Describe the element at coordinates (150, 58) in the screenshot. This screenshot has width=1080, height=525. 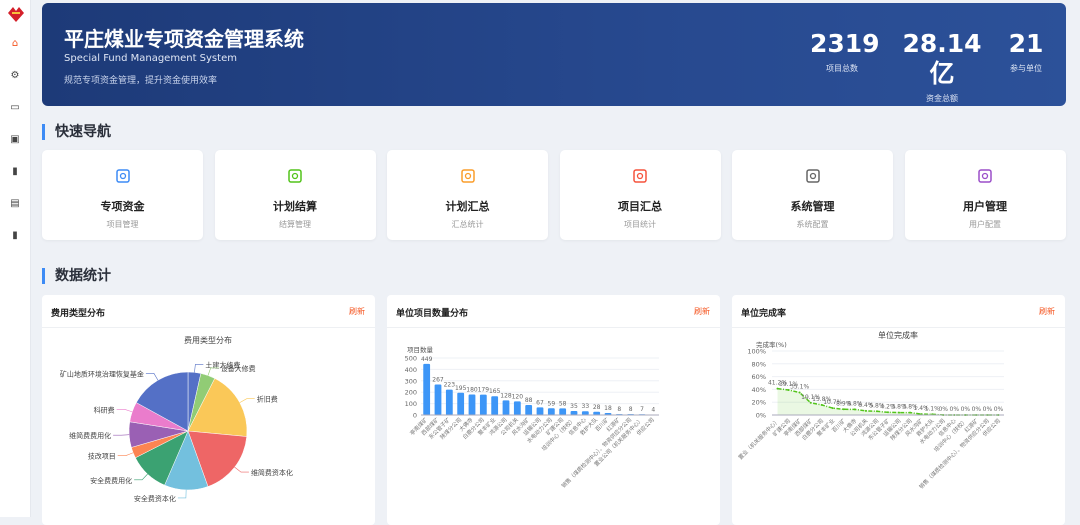
I see `app-subtitle: Special Fund Management System` at that location.